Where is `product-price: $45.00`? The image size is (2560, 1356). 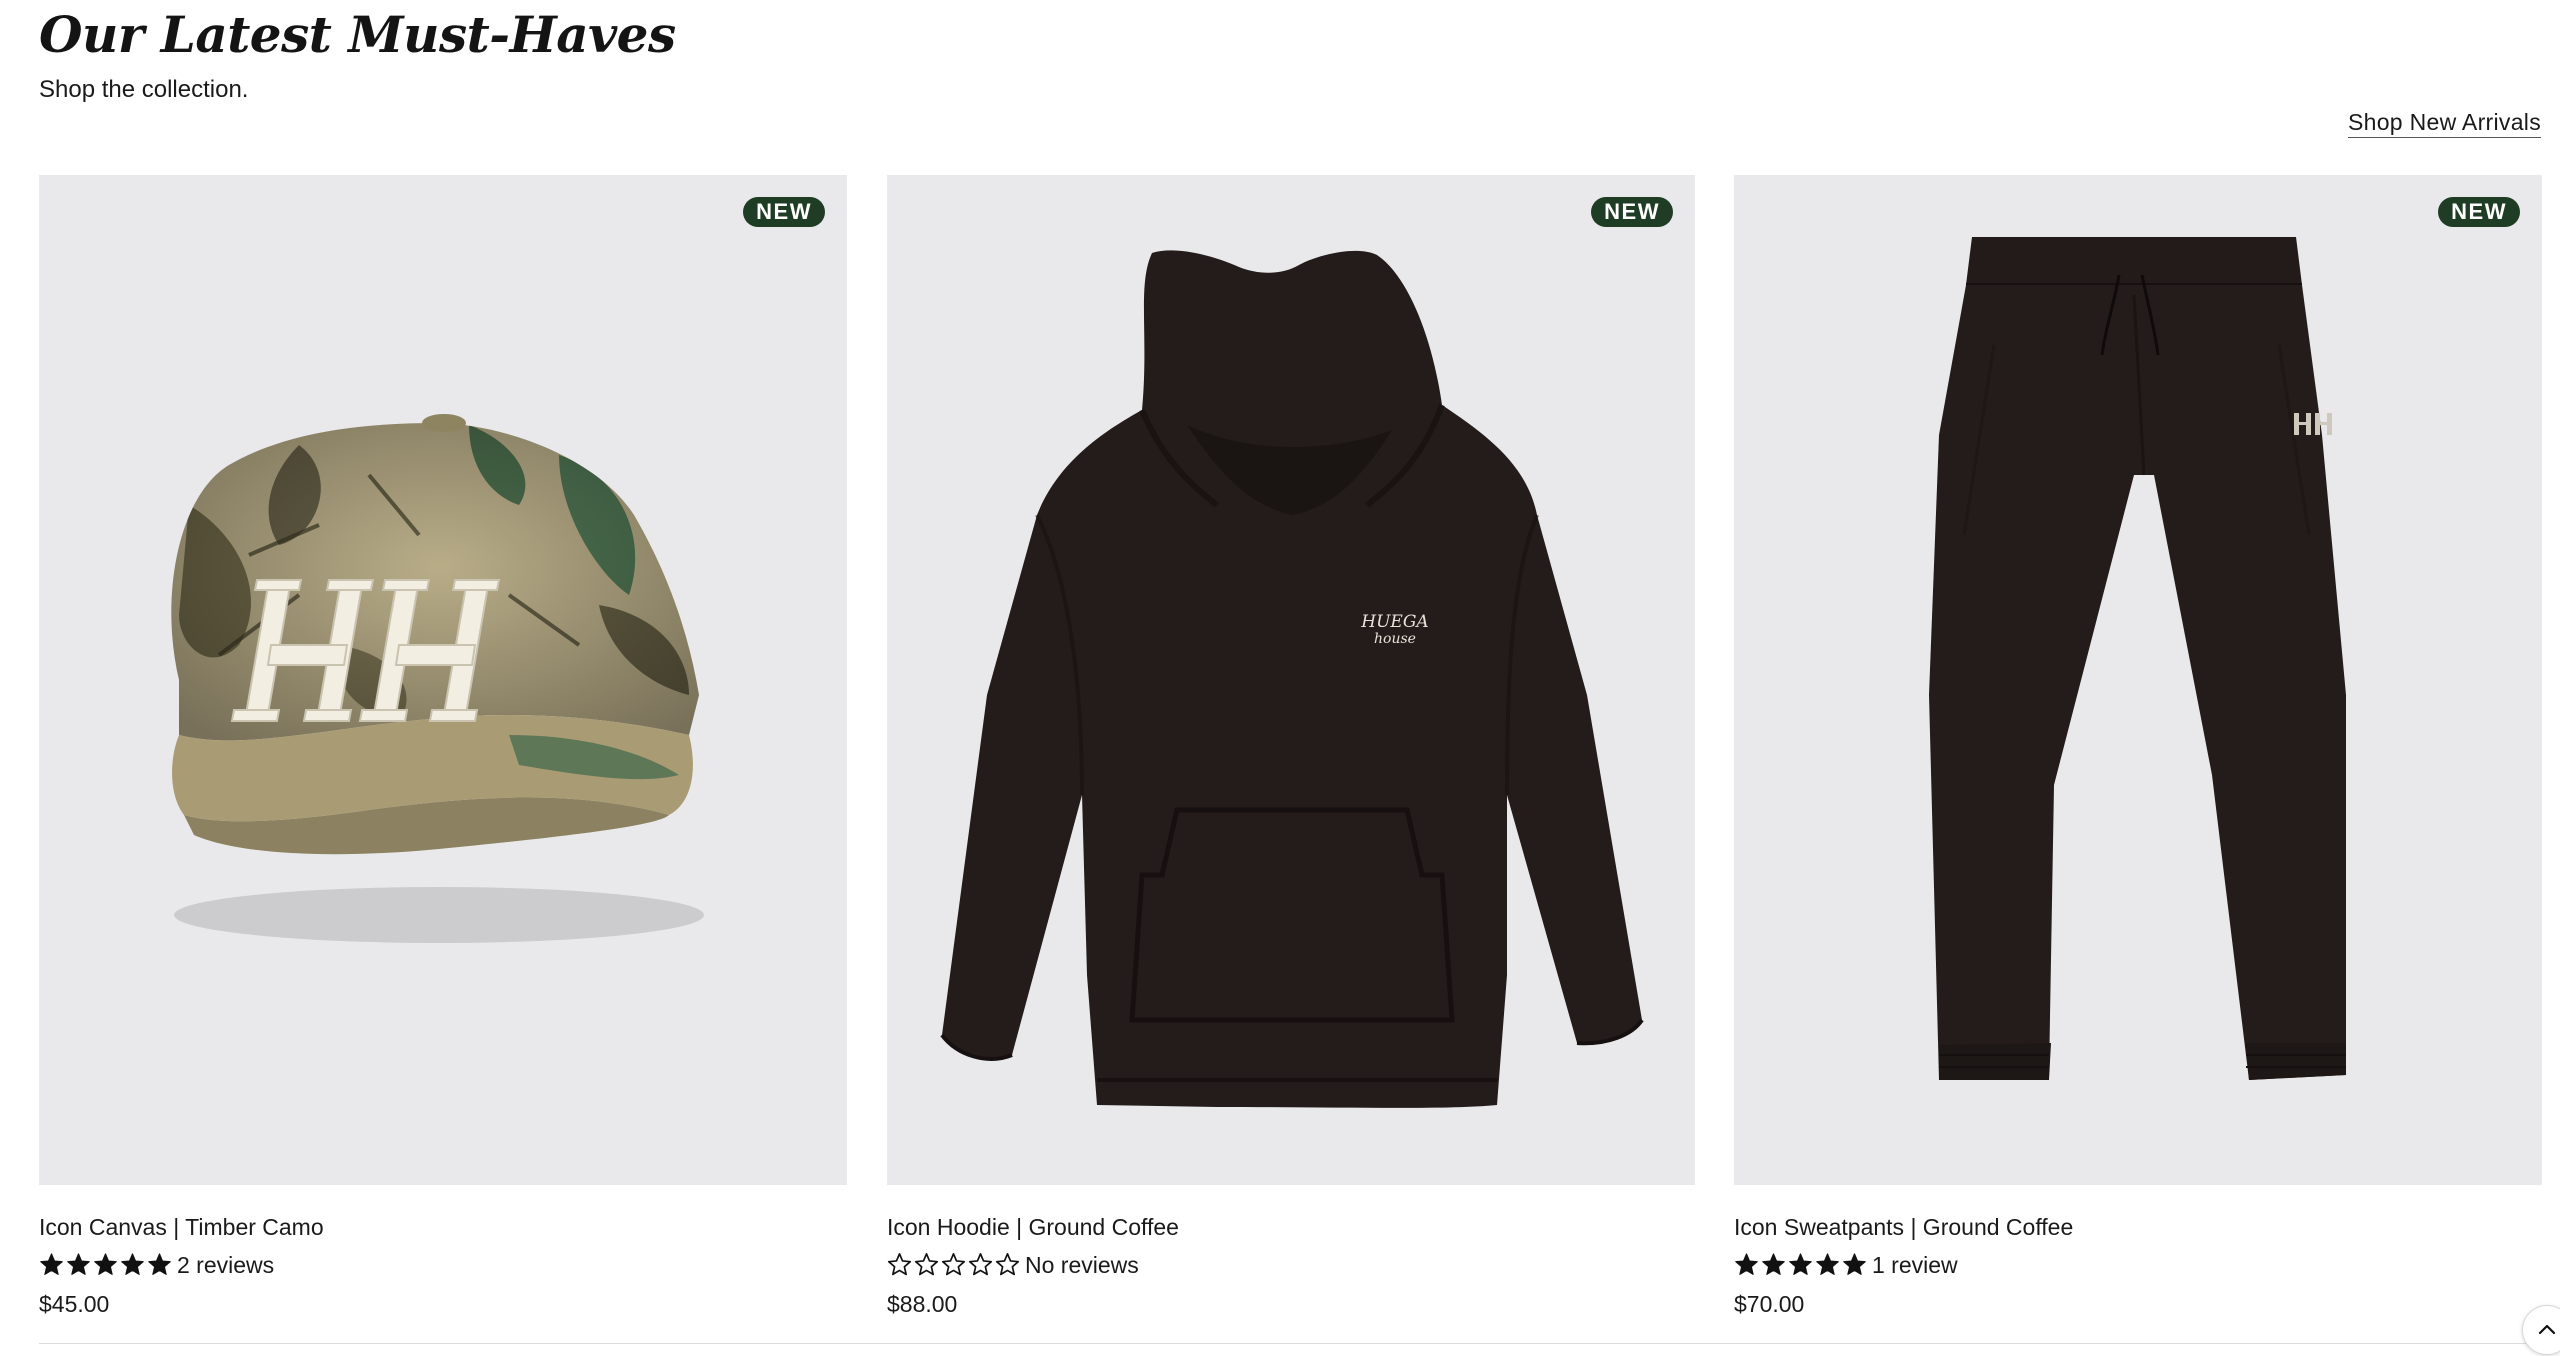 product-price: $45.00 is located at coordinates (74, 1304).